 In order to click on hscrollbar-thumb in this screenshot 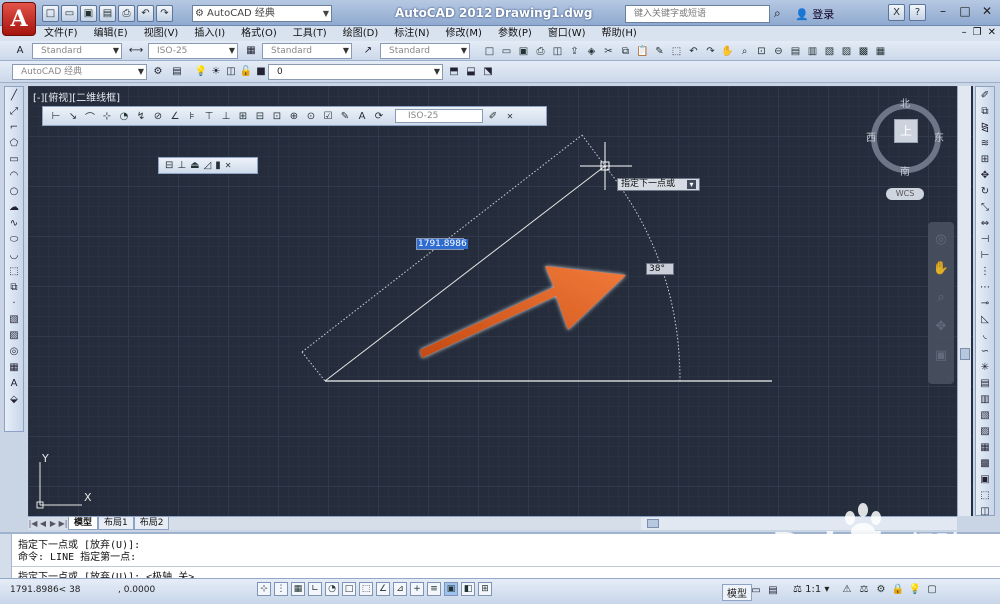, I will do `click(653, 523)`.